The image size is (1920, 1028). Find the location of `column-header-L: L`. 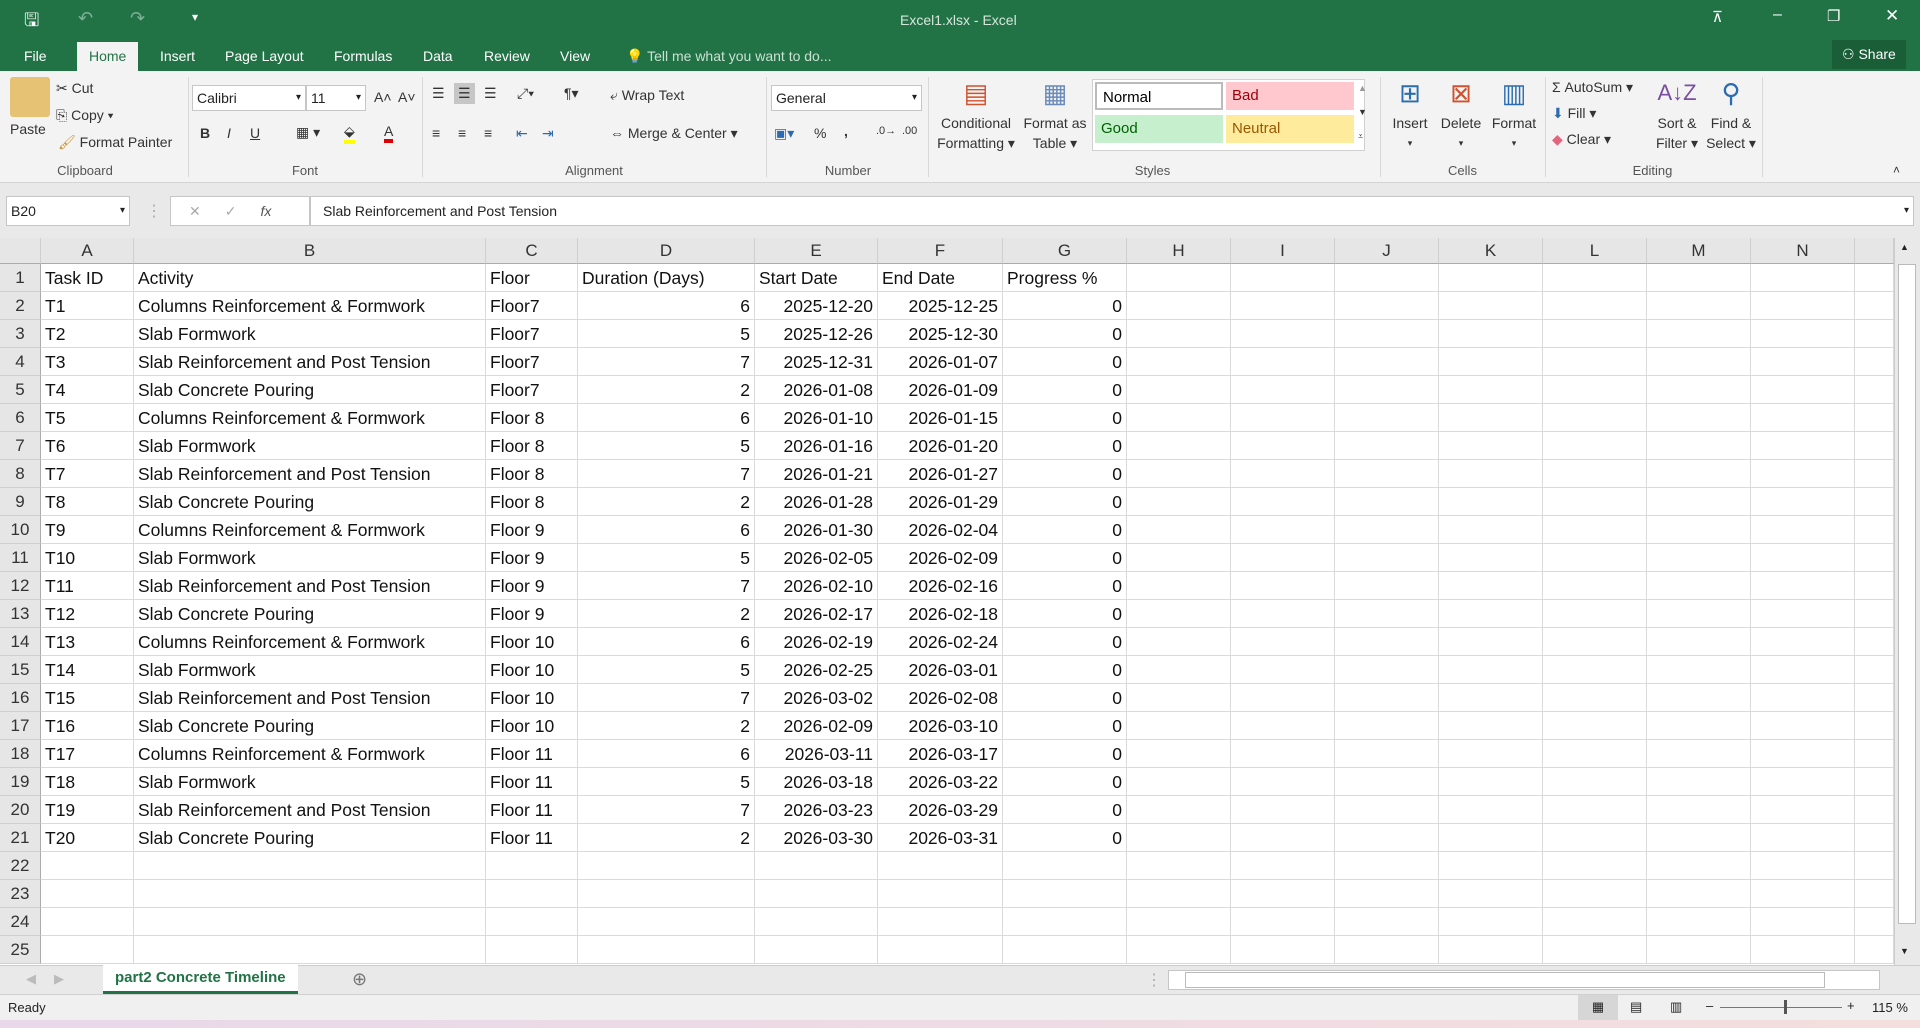

column-header-L: L is located at coordinates (1595, 251).